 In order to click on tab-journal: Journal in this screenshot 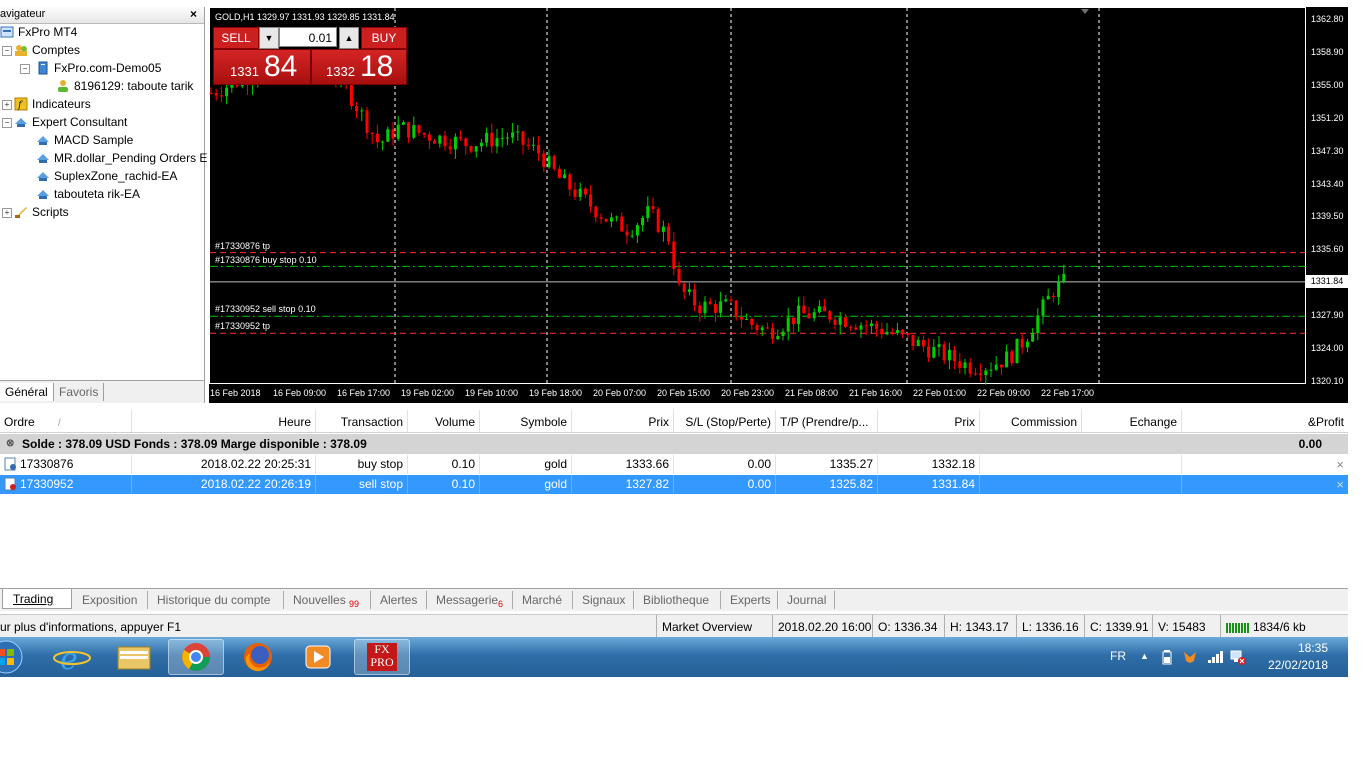, I will do `click(806, 600)`.